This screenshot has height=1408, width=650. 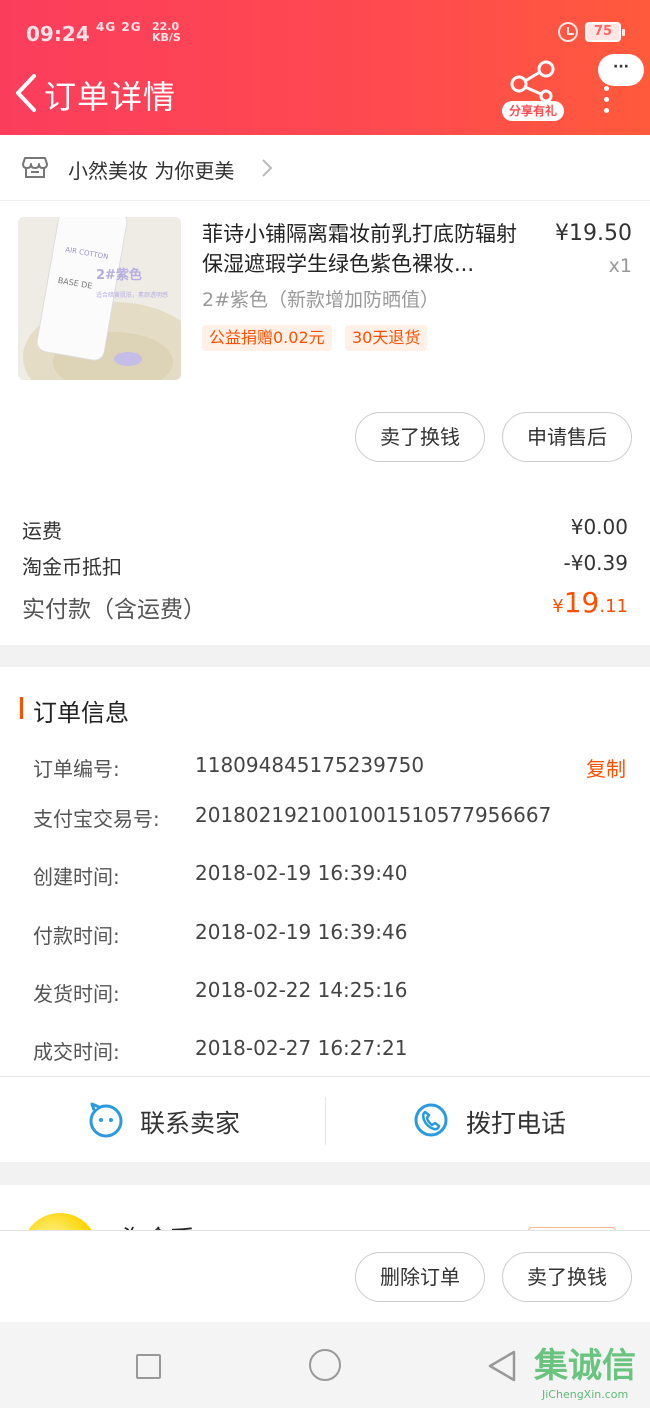 I want to click on network-speed: 22.0 KB/S, so click(x=166, y=32).